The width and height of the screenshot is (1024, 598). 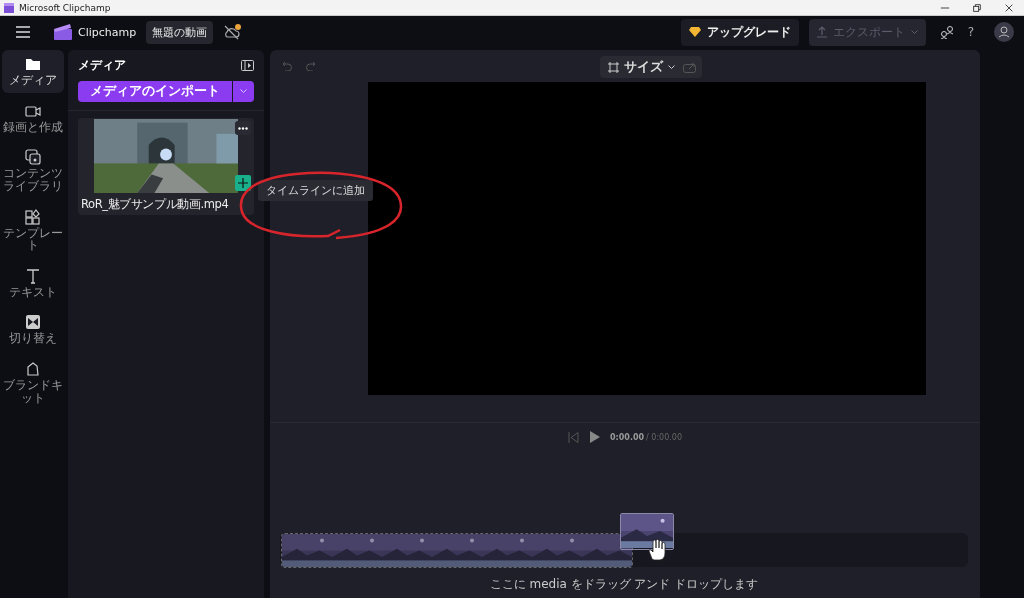 I want to click on upgrade-button: アップグレード, so click(x=739, y=32).